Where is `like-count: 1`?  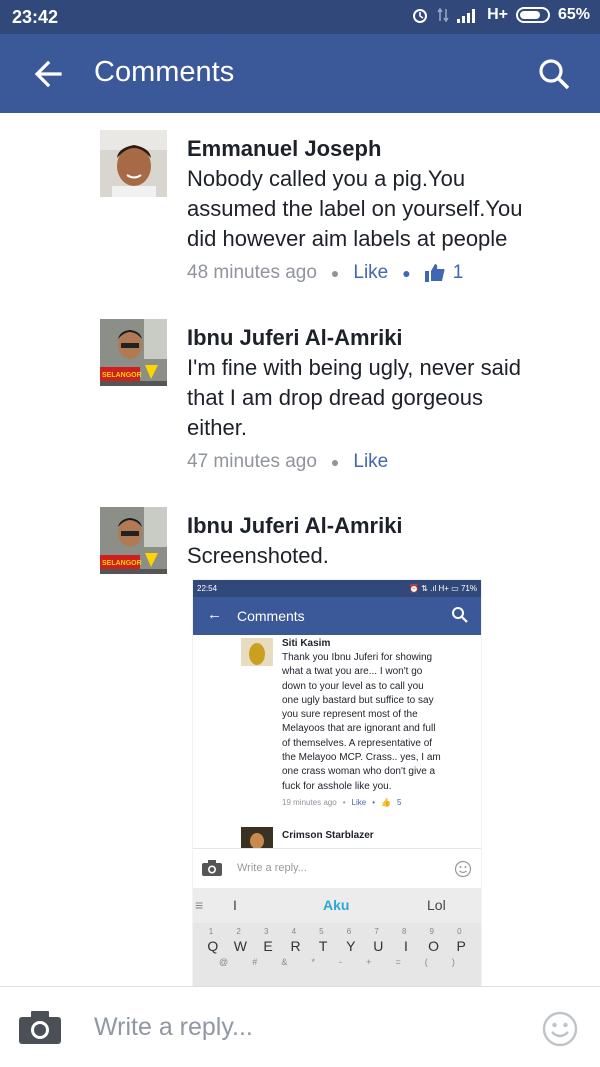 like-count: 1 is located at coordinates (444, 273).